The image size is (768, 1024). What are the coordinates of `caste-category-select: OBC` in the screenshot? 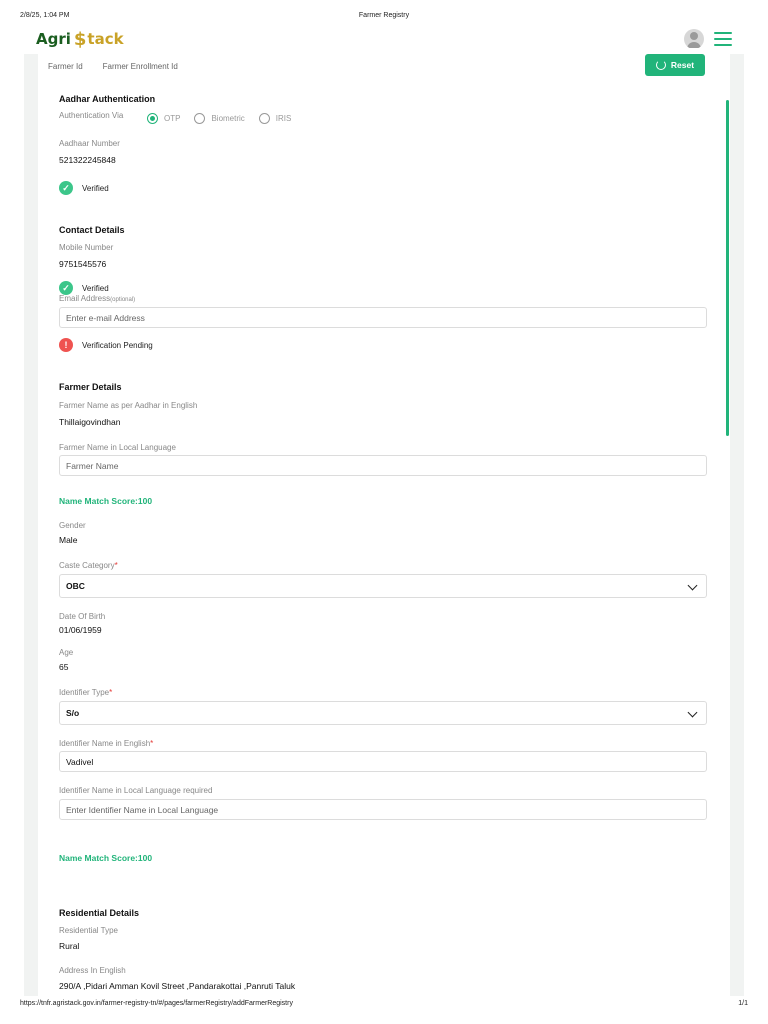 It's located at (383, 586).